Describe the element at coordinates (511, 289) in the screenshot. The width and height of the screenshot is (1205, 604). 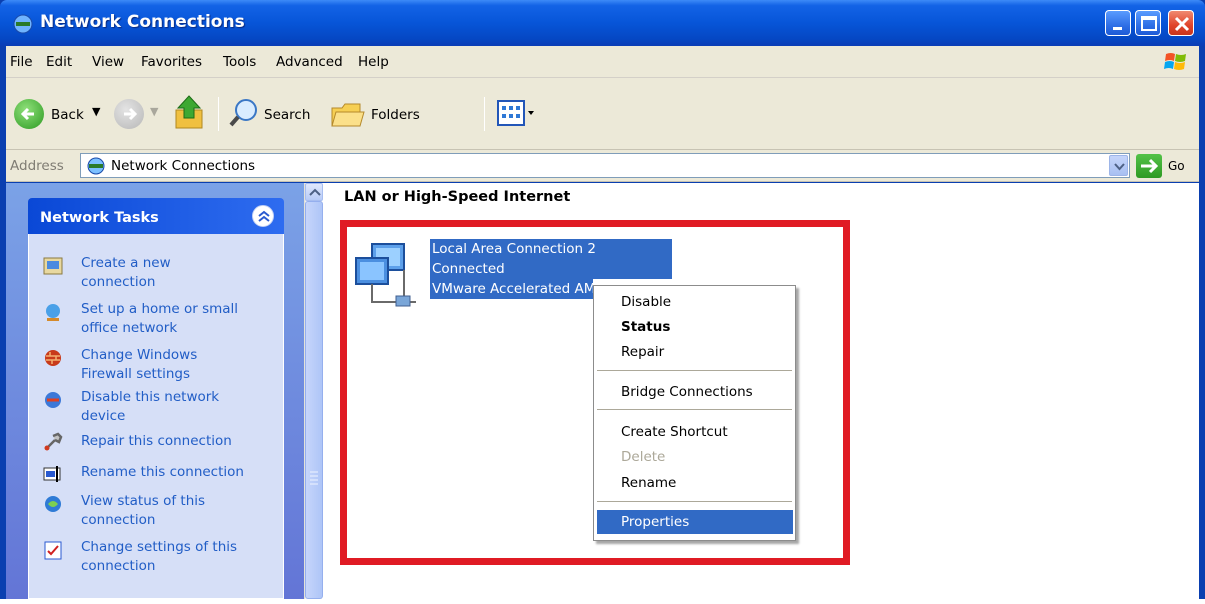
I see `connection-device: VMware Accelerated AMD PCNet` at that location.